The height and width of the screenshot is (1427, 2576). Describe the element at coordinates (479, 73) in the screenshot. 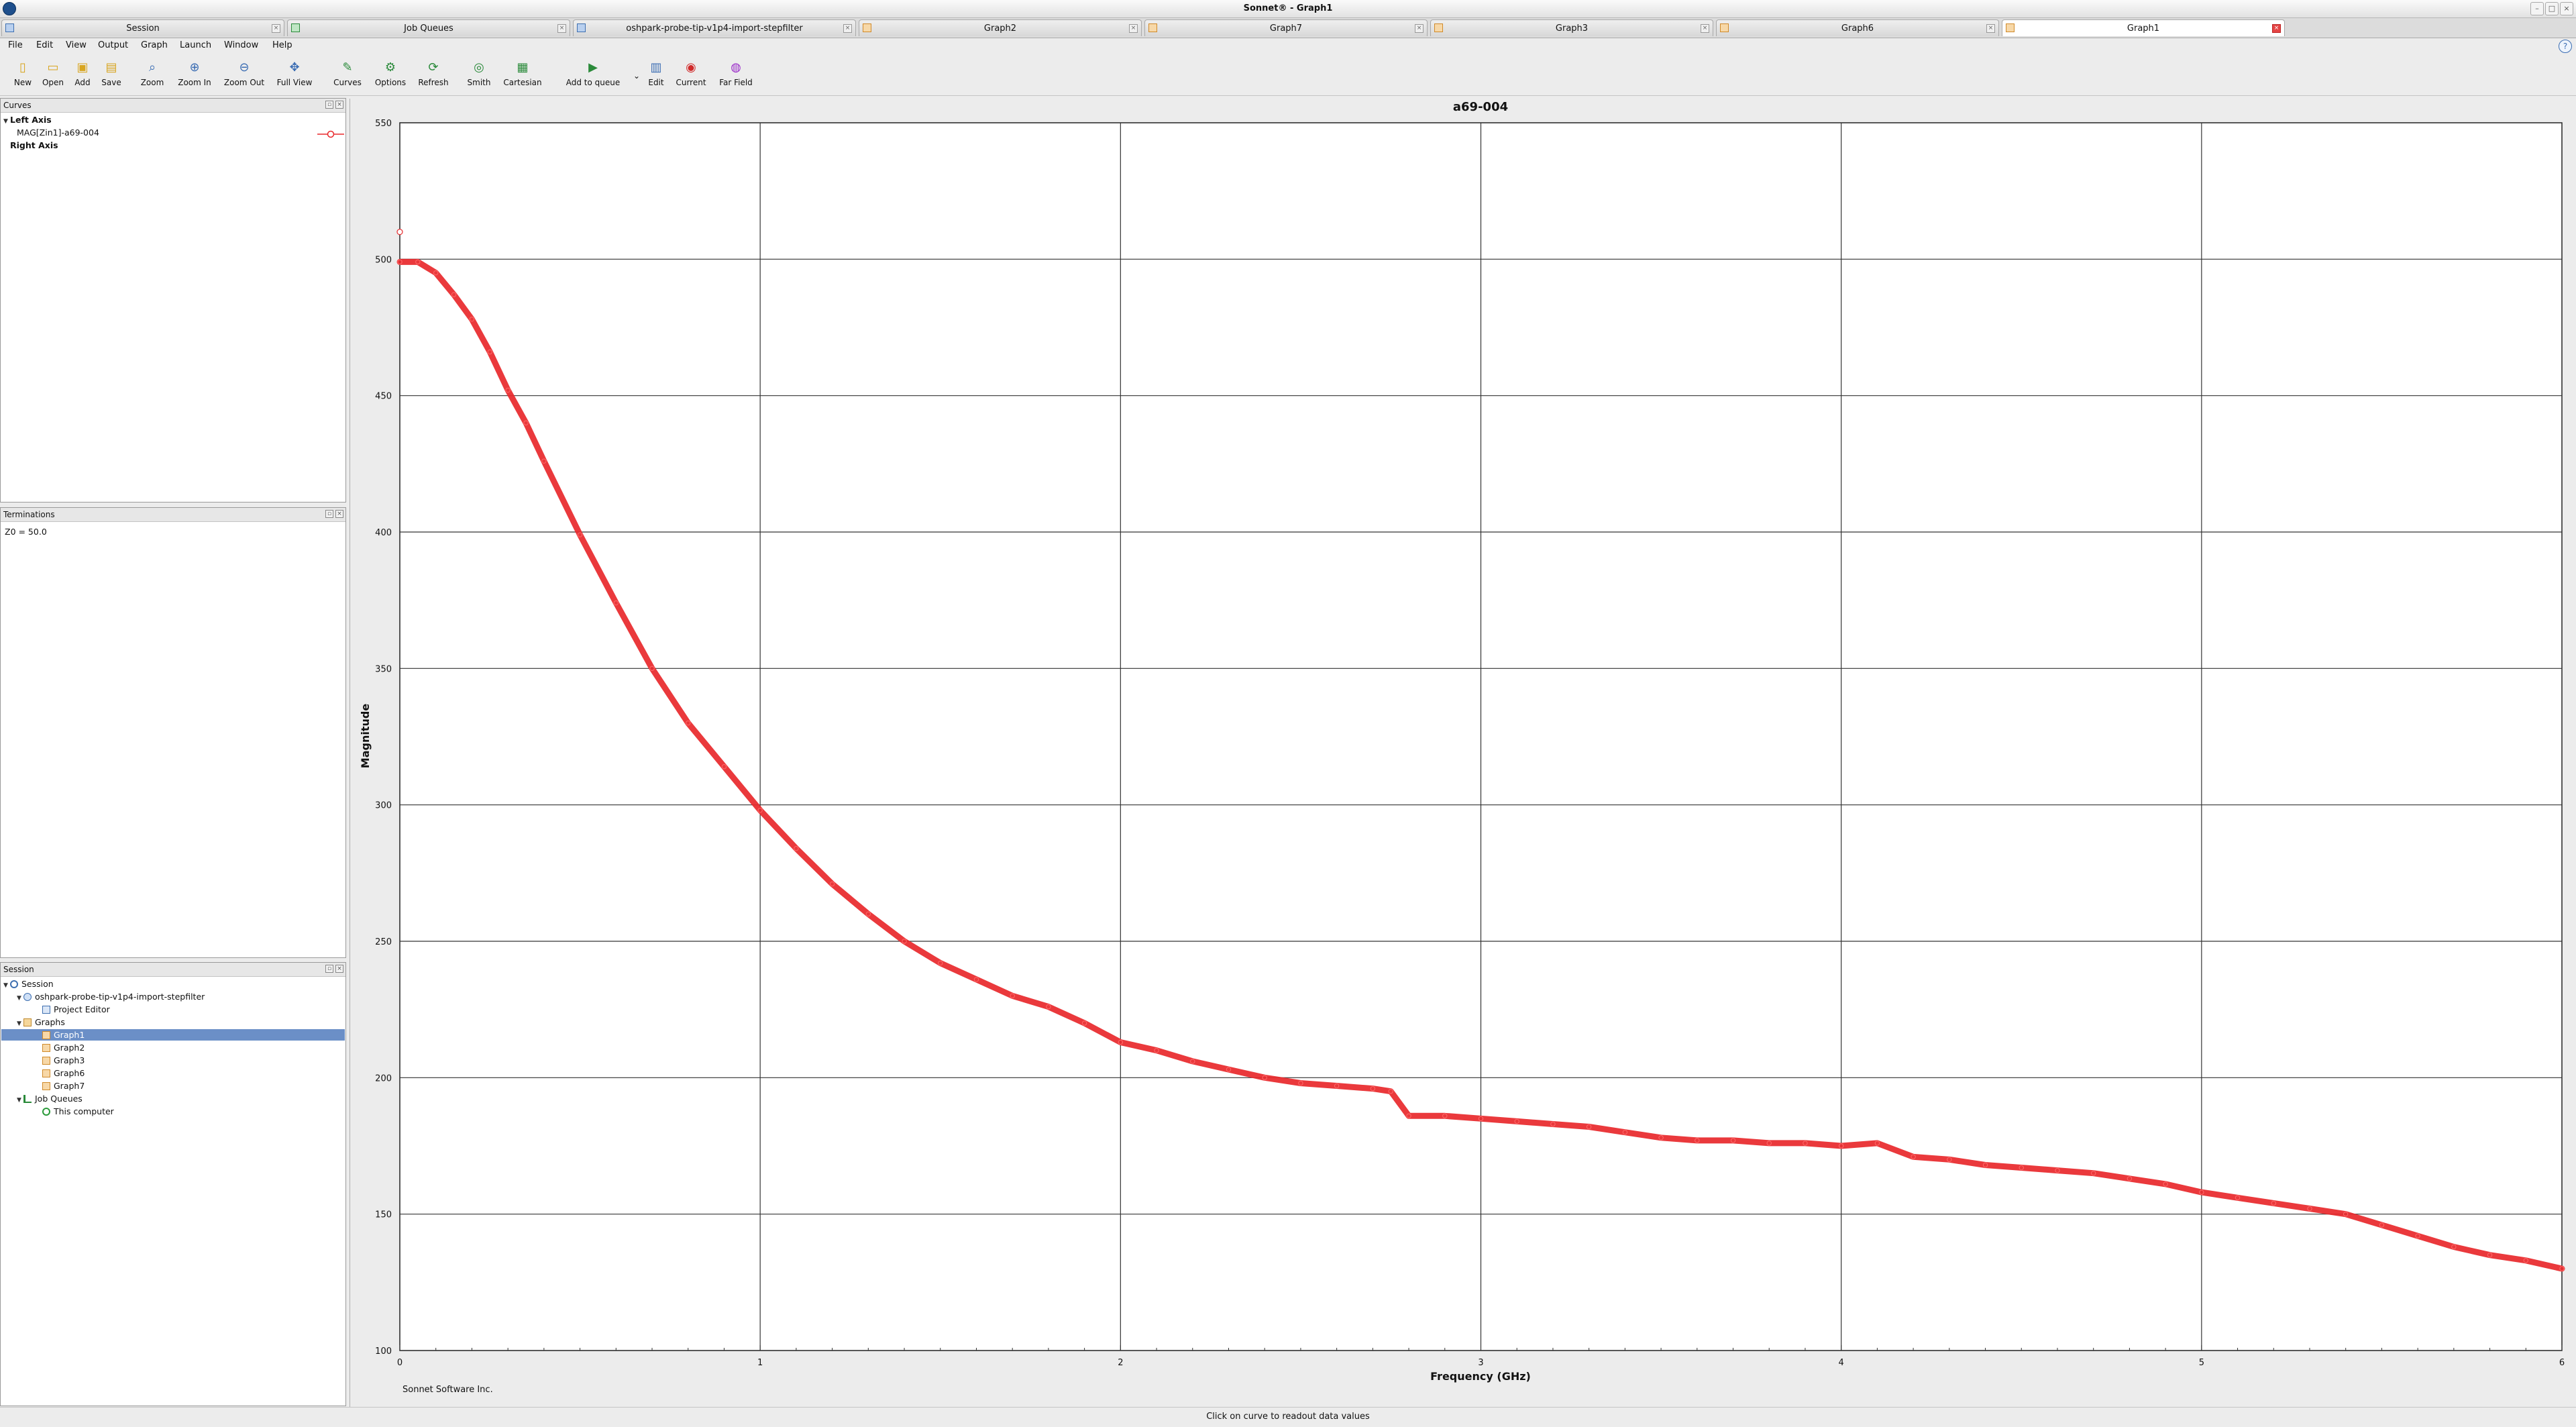

I see `smith-button: ◎ Smith` at that location.